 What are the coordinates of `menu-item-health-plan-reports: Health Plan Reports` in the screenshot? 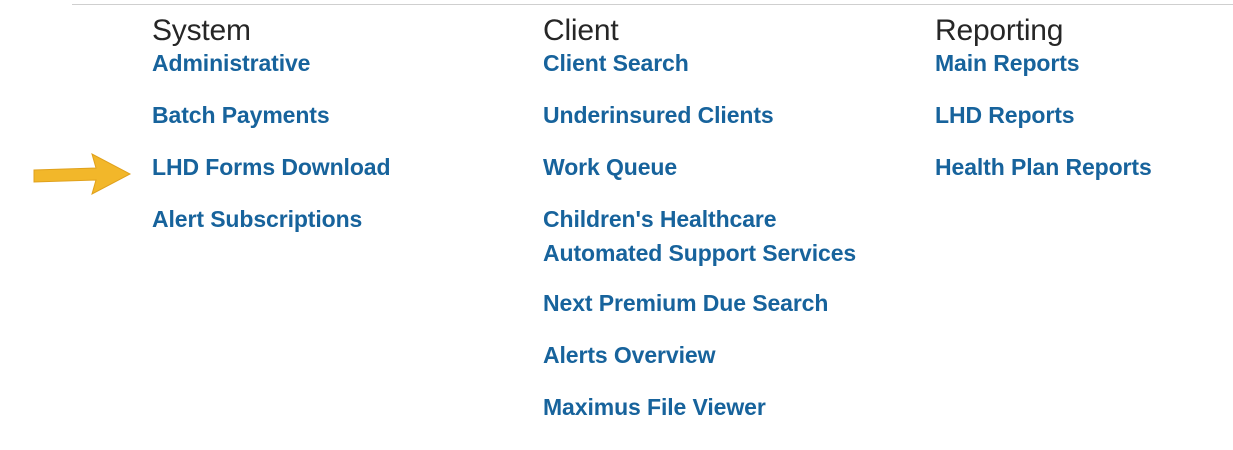 It's located at (1084, 167).